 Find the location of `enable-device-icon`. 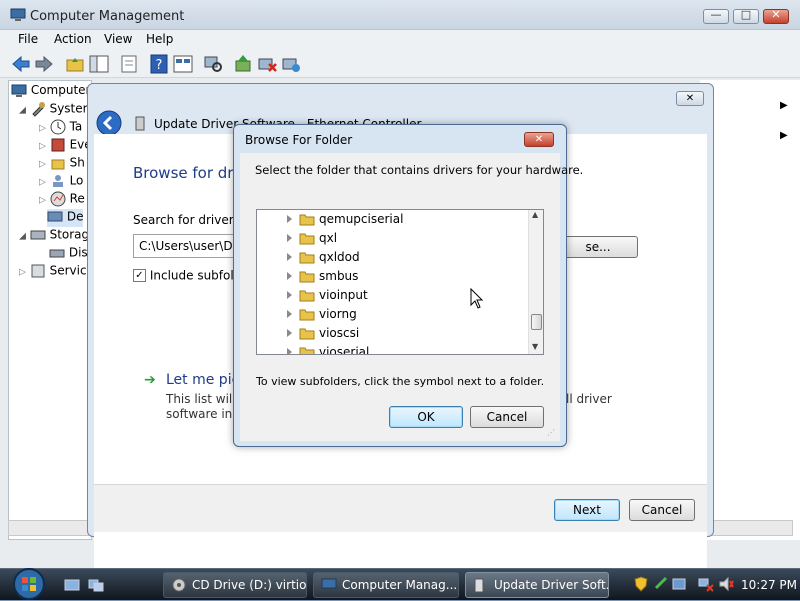

enable-device-icon is located at coordinates (291, 64).